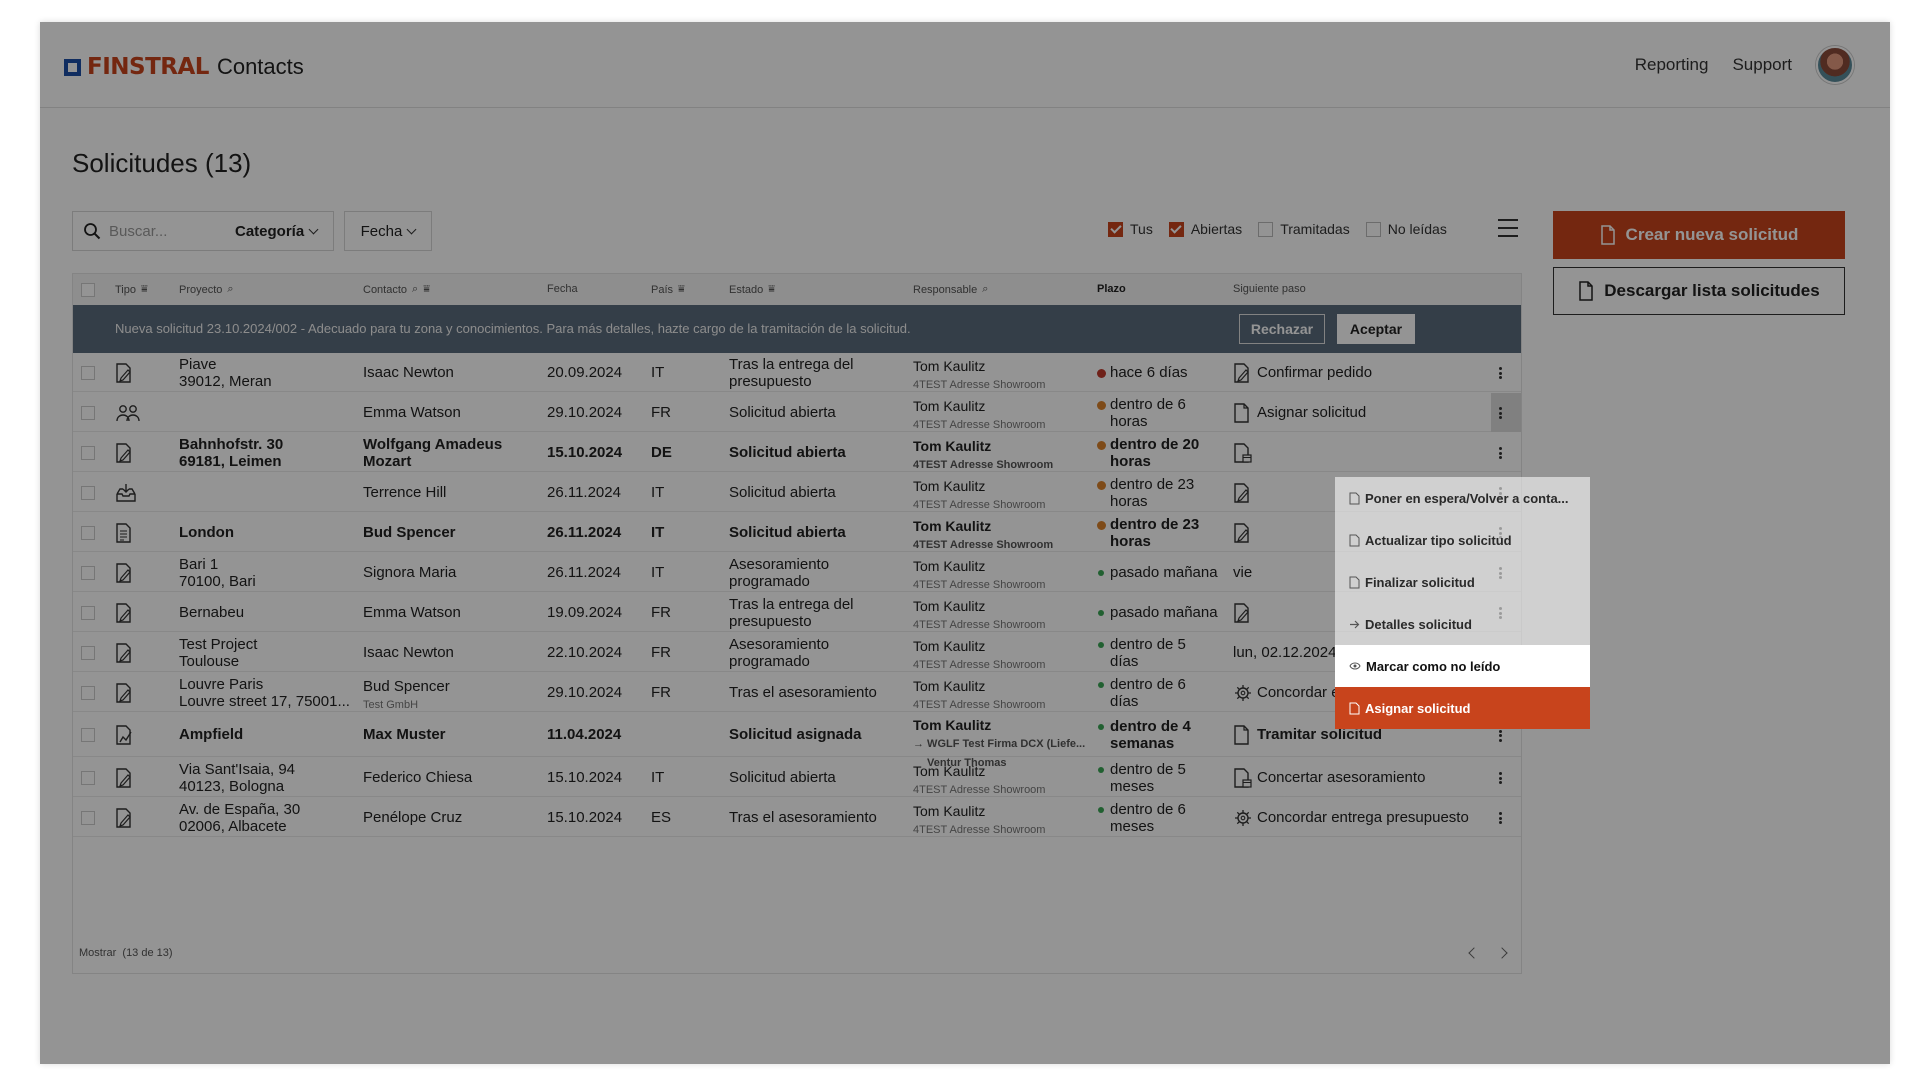 Image resolution: width=1920 pixels, height=1080 pixels. Describe the element at coordinates (277, 231) in the screenshot. I see `category-dropdown: Categoría` at that location.